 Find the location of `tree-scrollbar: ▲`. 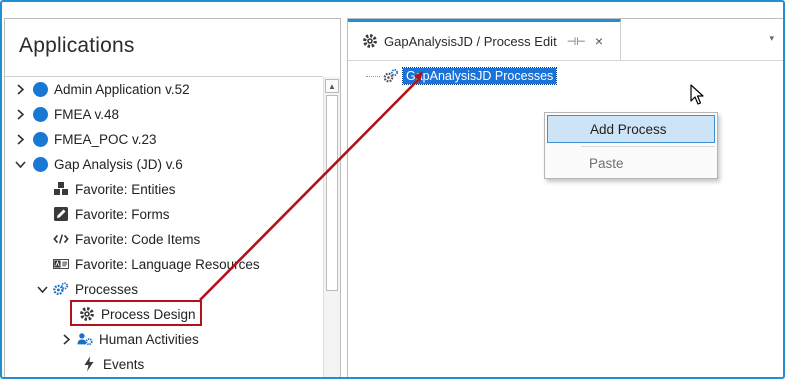

tree-scrollbar: ▲ is located at coordinates (331, 227).